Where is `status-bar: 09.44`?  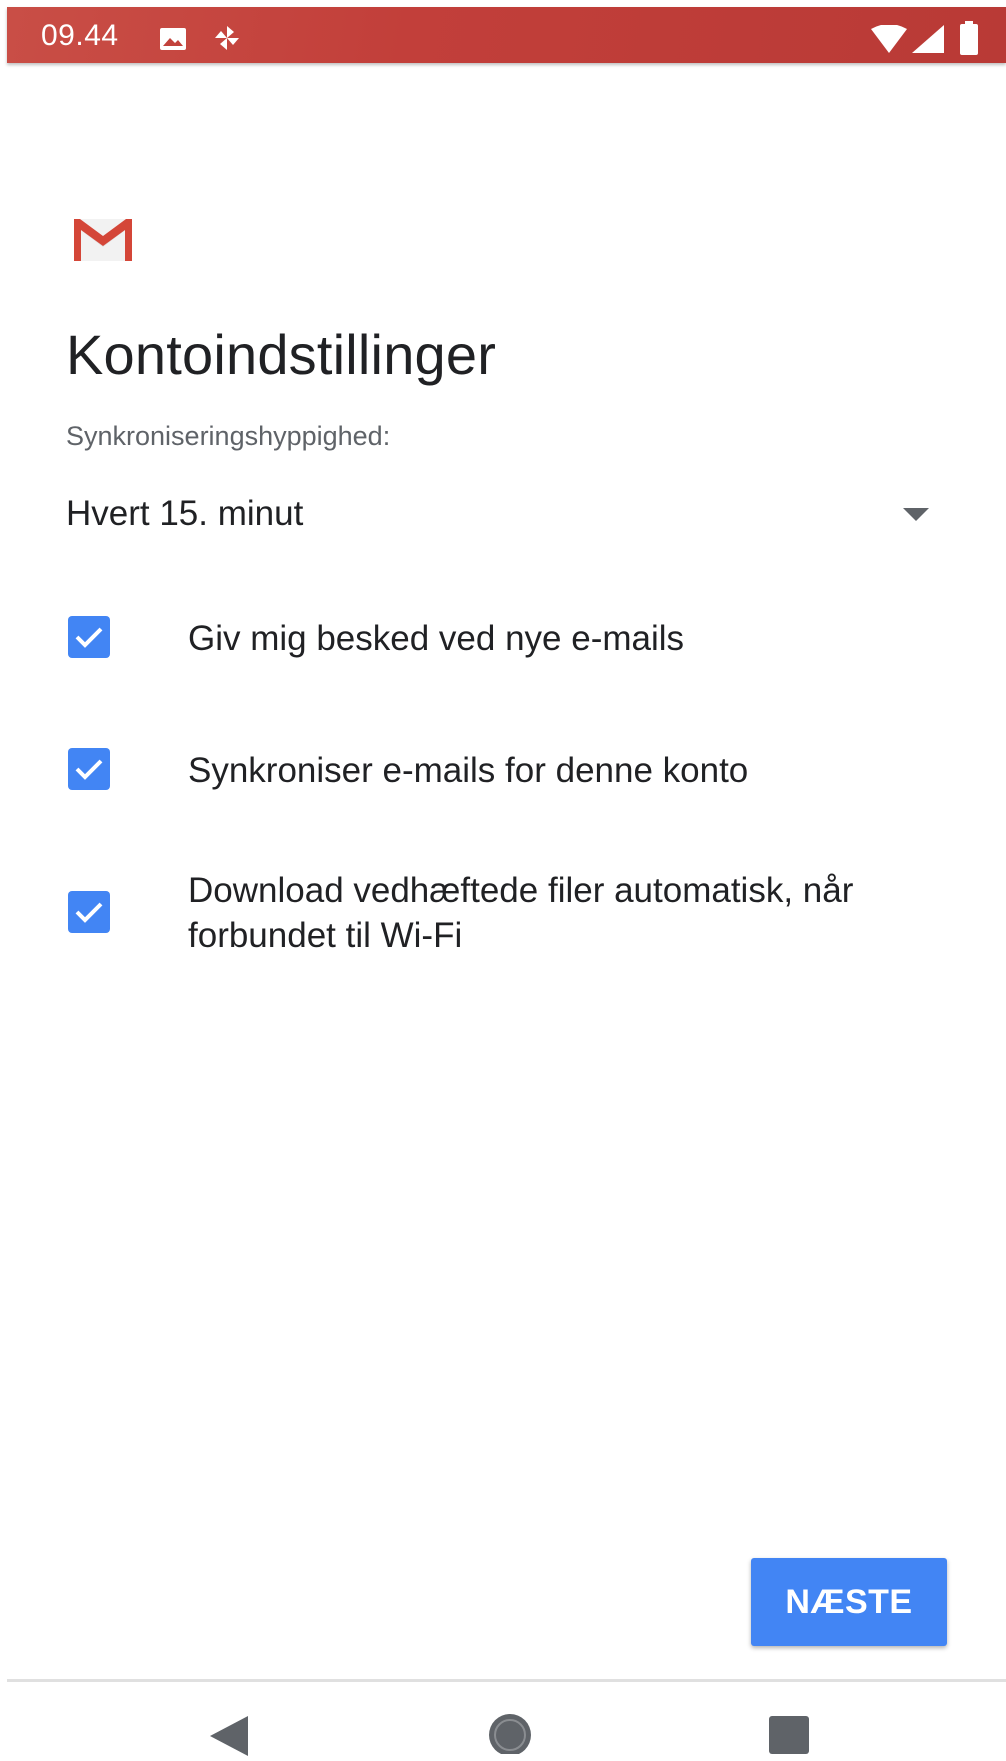 status-bar: 09.44 is located at coordinates (506, 35).